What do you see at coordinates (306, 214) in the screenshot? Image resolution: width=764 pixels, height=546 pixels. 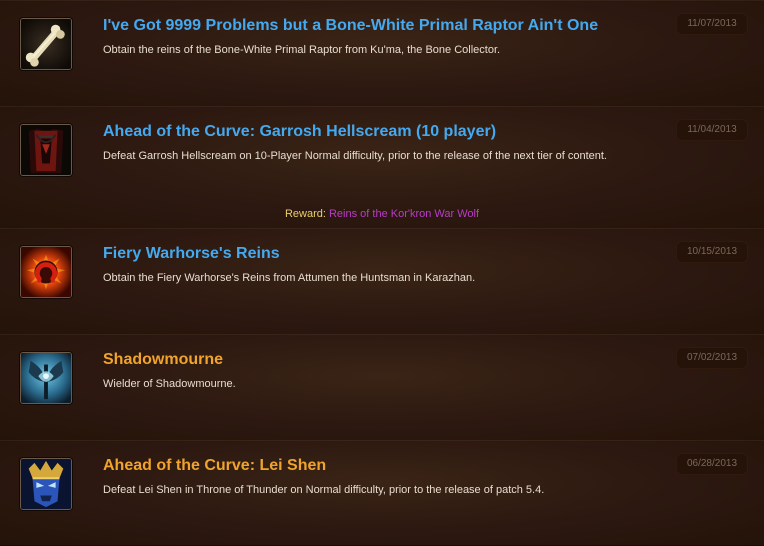 I see `reward-label: Reward:` at bounding box center [306, 214].